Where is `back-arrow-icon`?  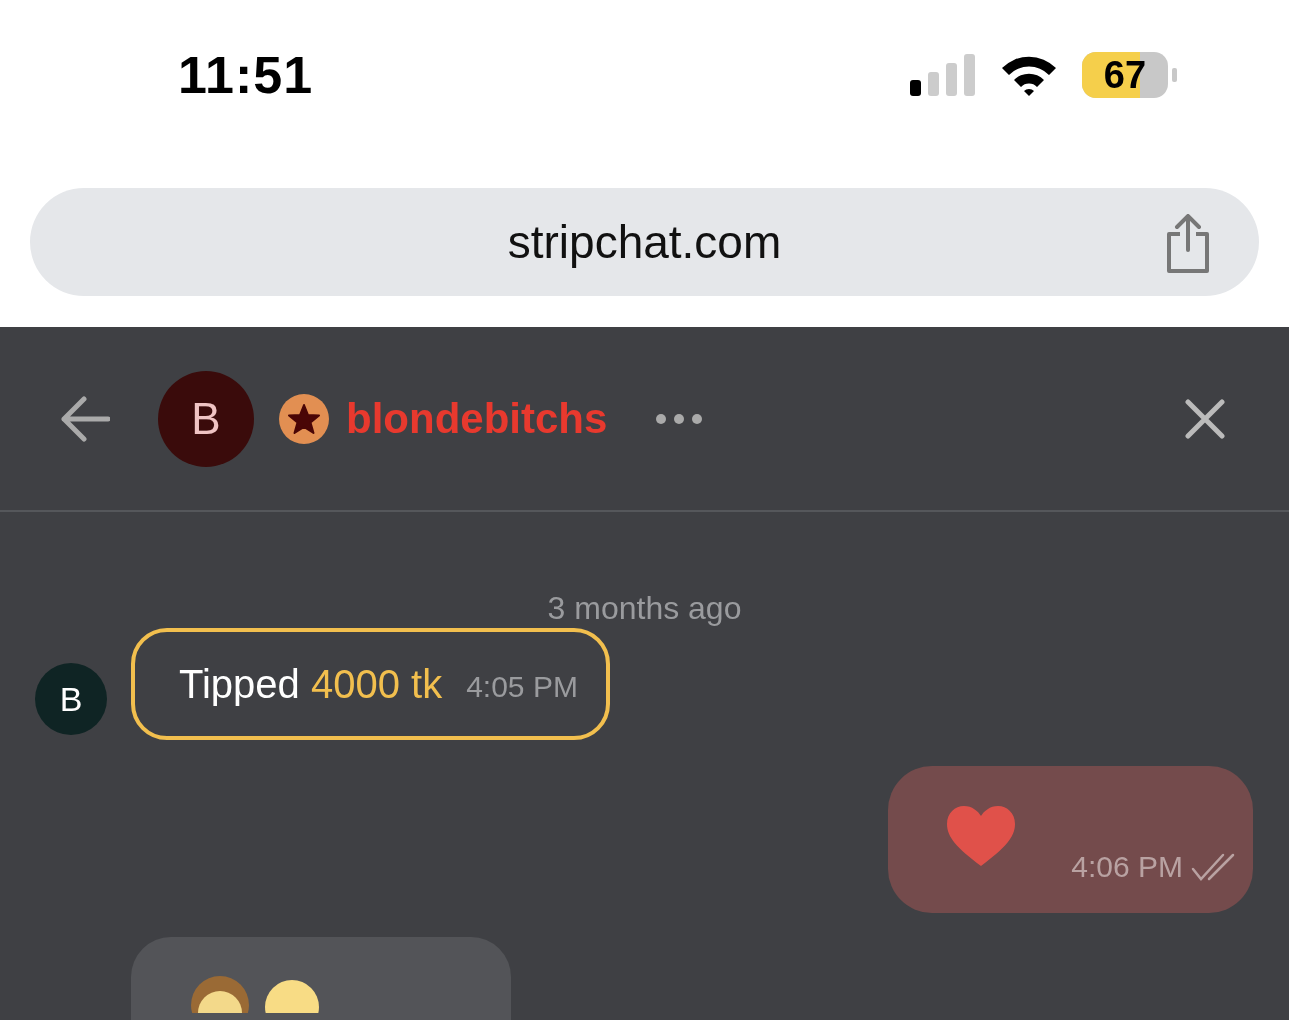
back-arrow-icon is located at coordinates (85, 418).